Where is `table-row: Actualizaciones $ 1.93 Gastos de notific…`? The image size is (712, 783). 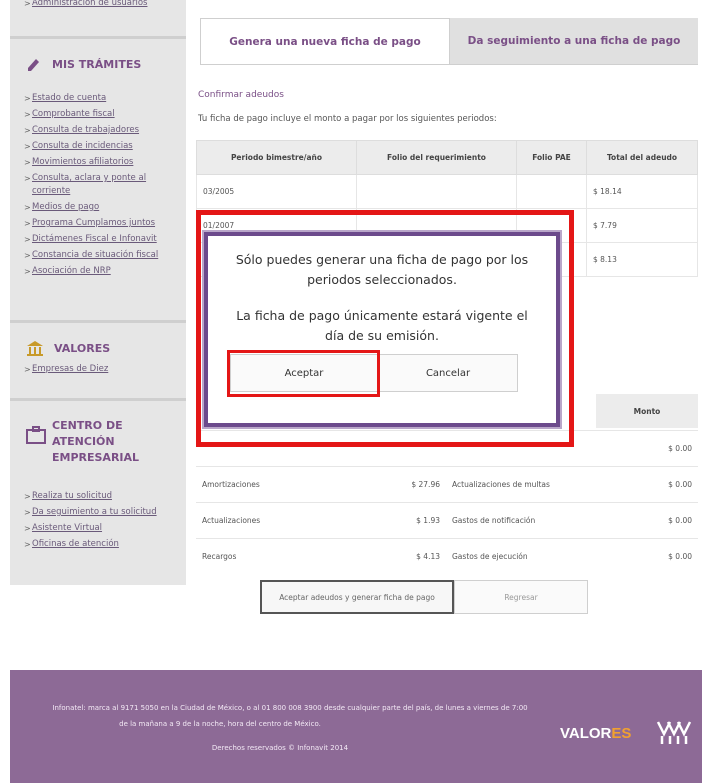 table-row: Actualizaciones $ 1.93 Gastos de notific… is located at coordinates (447, 520).